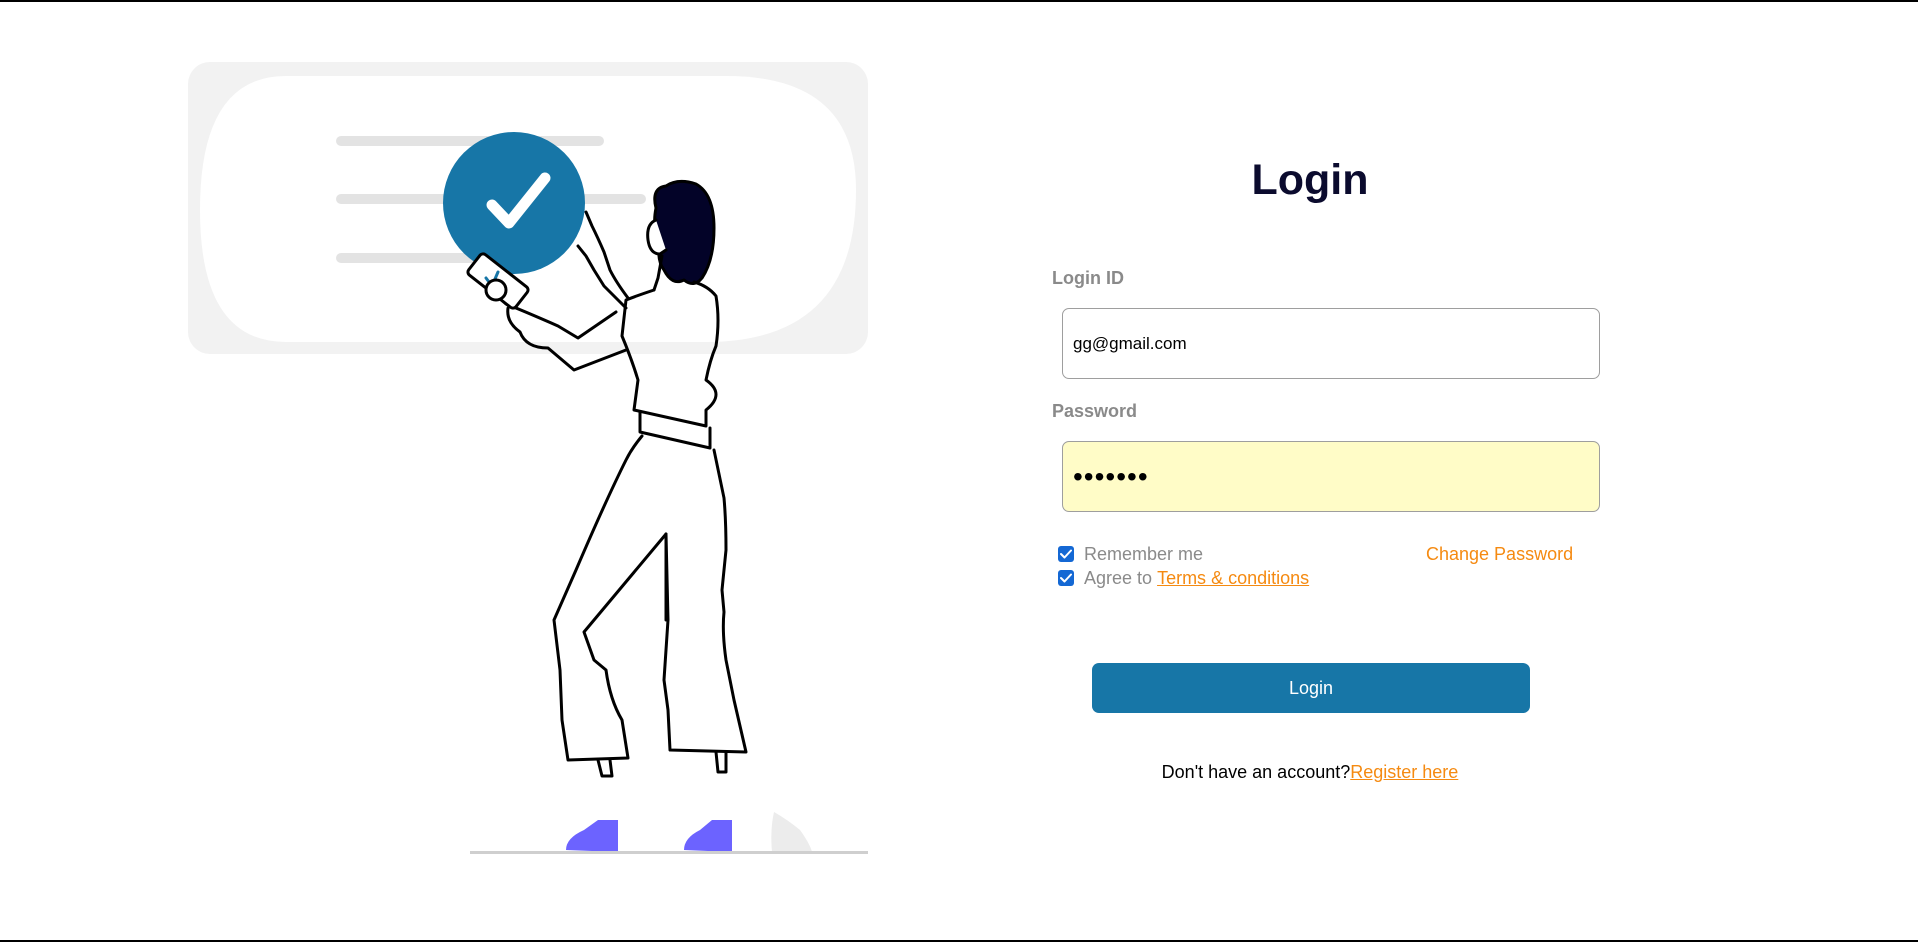 Image resolution: width=1918 pixels, height=942 pixels. Describe the element at coordinates (1331, 343) in the screenshot. I see `login-id-input` at that location.